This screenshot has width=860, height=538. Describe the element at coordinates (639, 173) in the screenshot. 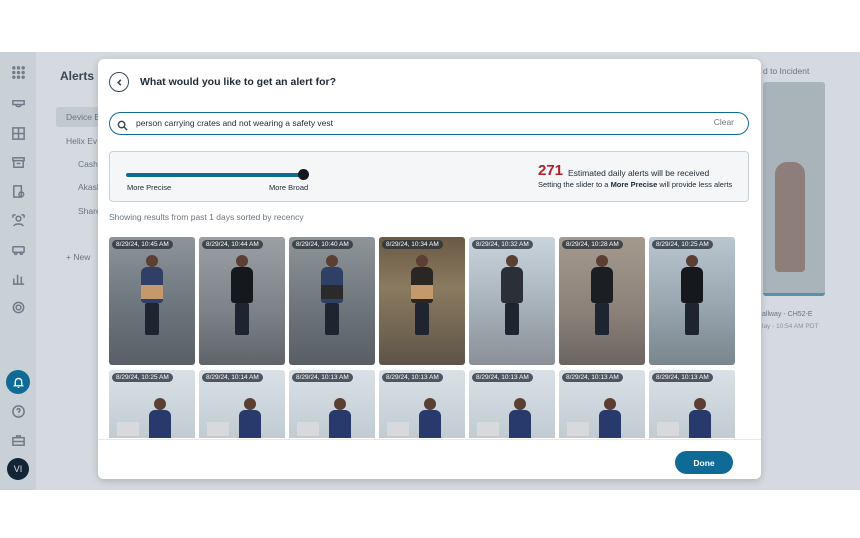

I see `estimated-alert-label: Estimated daily alerts will be received` at that location.